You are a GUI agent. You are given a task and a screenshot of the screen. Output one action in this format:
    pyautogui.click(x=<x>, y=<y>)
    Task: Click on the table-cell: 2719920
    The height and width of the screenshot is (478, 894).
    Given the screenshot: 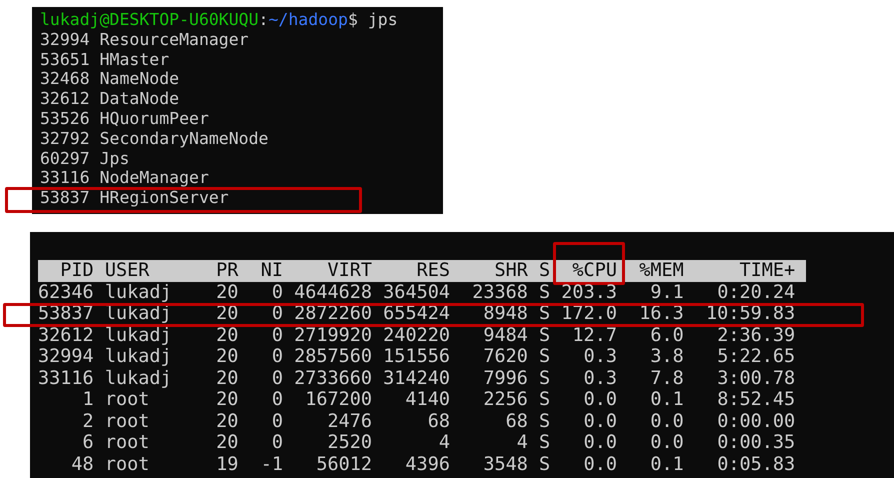 What is the action you would take?
    pyautogui.click(x=333, y=335)
    